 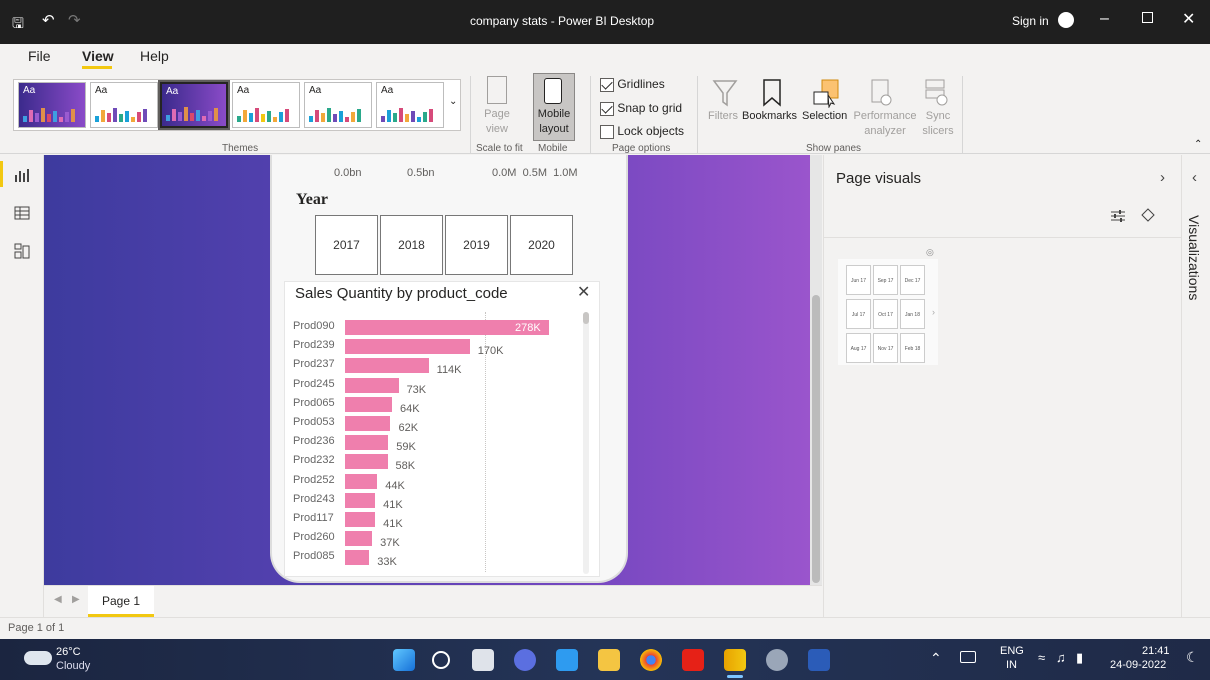 I want to click on canvas-scrollbar, so click(x=816, y=439).